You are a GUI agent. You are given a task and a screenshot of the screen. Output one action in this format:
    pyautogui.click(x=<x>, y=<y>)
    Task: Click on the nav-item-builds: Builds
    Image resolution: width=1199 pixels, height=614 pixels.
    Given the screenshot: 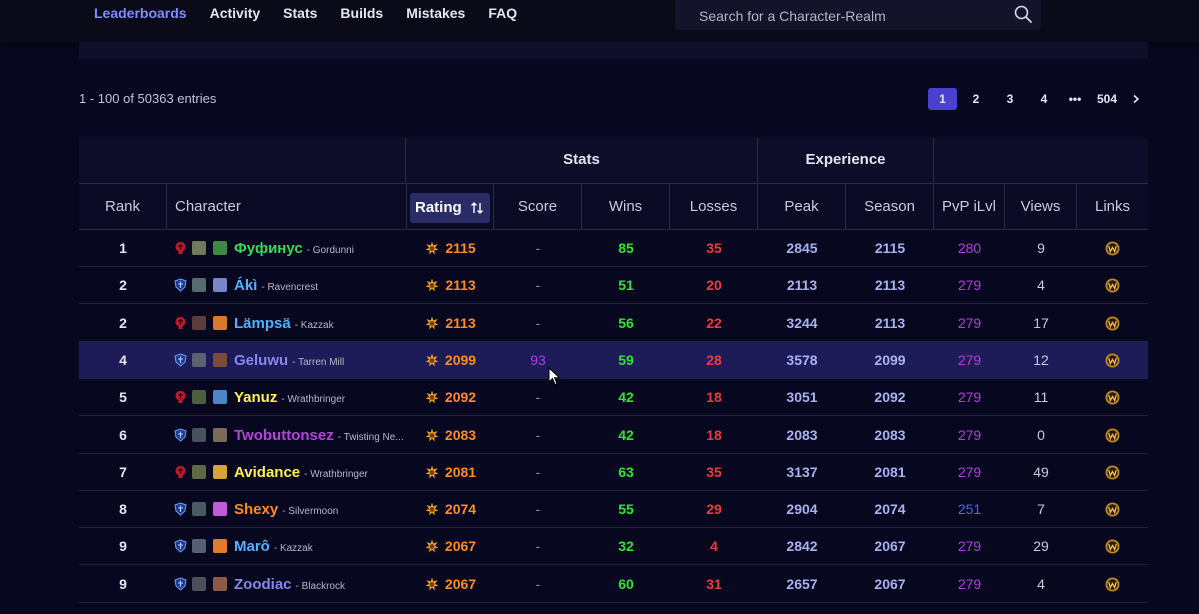 What is the action you would take?
    pyautogui.click(x=361, y=13)
    